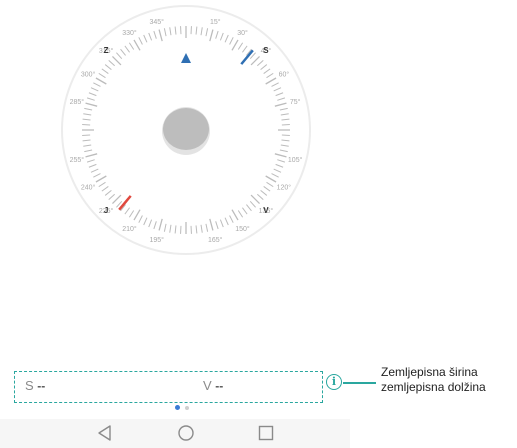 The width and height of the screenshot is (517, 448). I want to click on page-indicator-active, so click(177, 407).